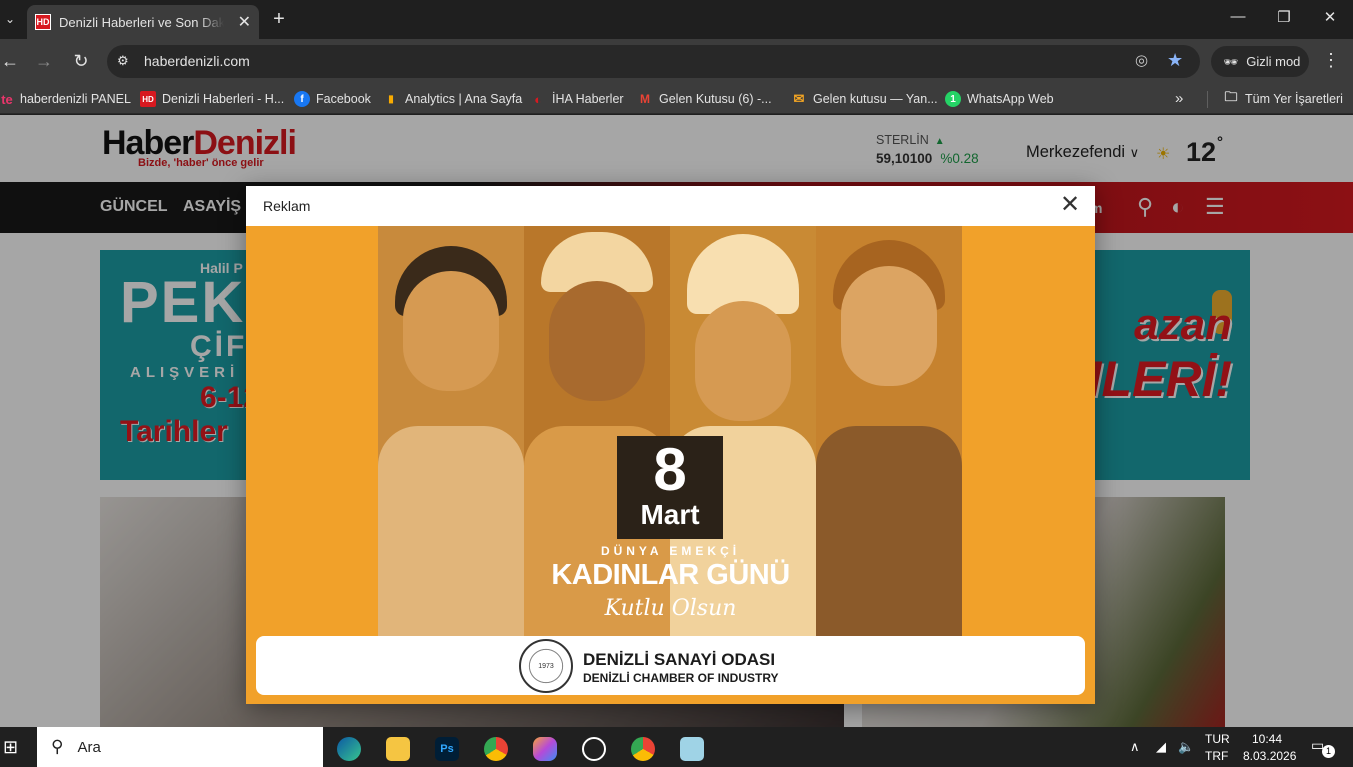  I want to click on ad-subtitle: DÜNYA EMEKÇİ, so click(670, 551).